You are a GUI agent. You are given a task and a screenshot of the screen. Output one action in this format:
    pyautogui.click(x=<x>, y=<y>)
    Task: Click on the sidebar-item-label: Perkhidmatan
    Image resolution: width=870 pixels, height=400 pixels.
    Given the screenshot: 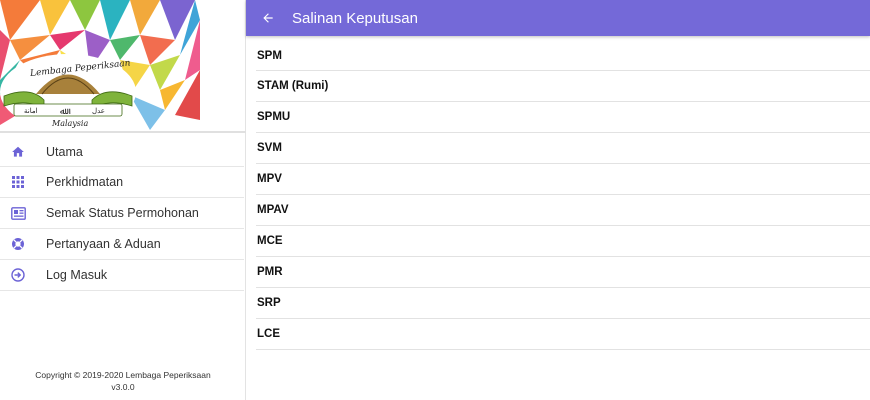 What is the action you would take?
    pyautogui.click(x=85, y=182)
    